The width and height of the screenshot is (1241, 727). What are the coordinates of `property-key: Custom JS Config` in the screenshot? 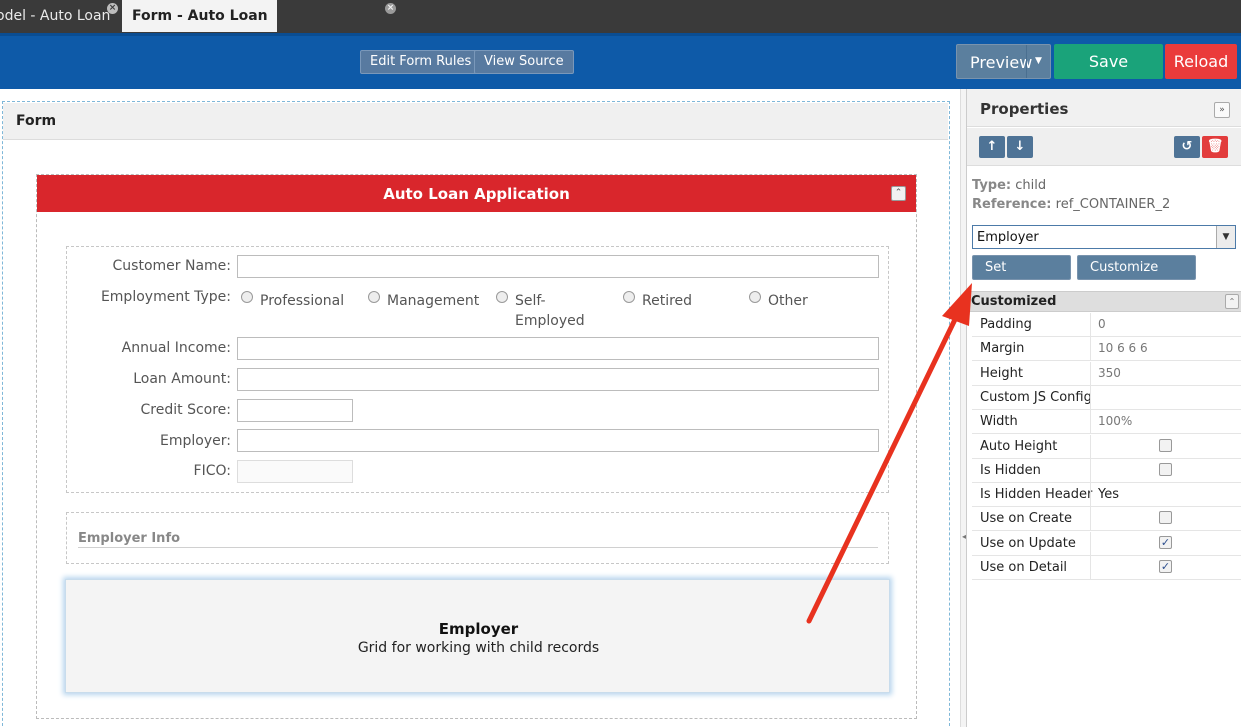 It's located at (1036, 397).